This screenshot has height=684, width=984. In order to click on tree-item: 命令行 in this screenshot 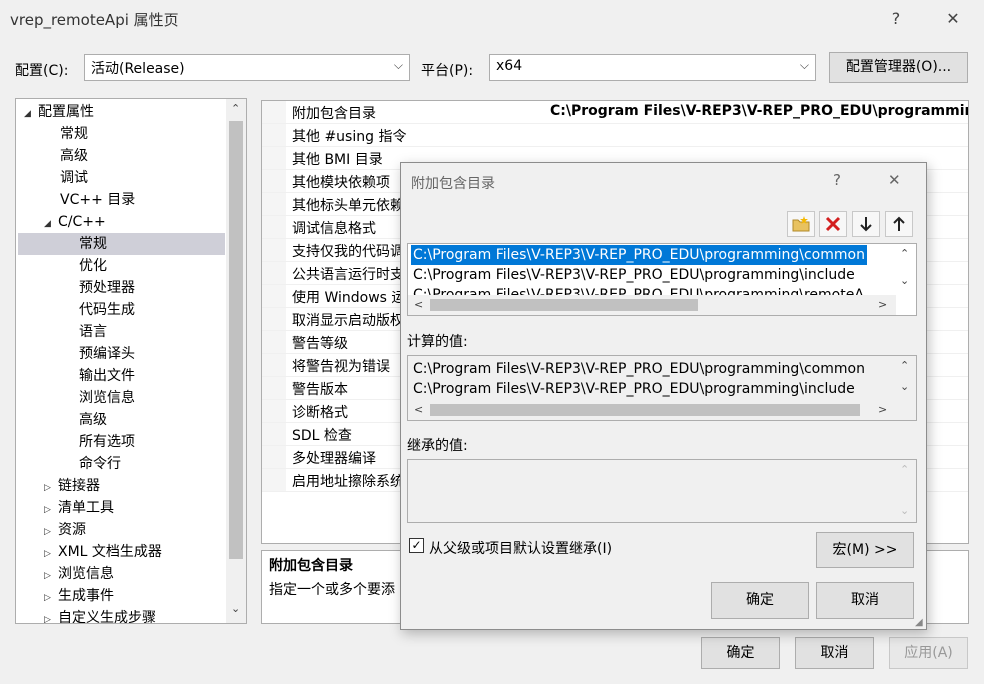, I will do `click(100, 464)`.